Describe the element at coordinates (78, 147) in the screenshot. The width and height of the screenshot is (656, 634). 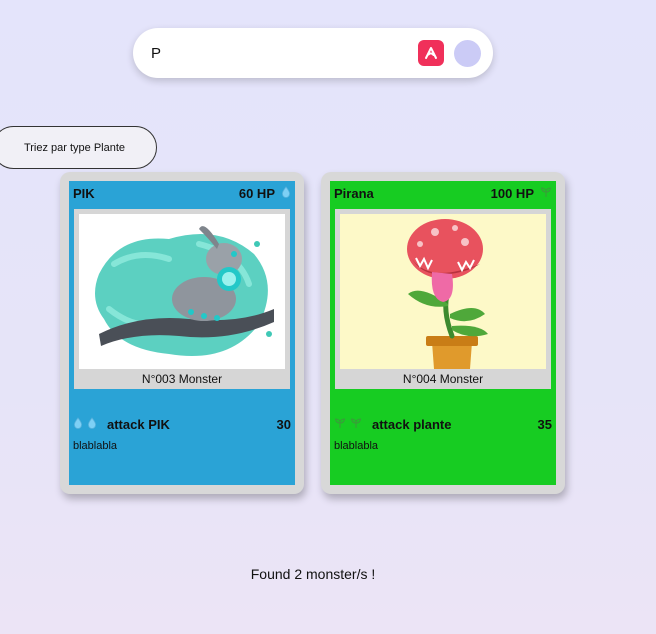
I see `sort-by-plant-button: Triez par type Plante` at that location.